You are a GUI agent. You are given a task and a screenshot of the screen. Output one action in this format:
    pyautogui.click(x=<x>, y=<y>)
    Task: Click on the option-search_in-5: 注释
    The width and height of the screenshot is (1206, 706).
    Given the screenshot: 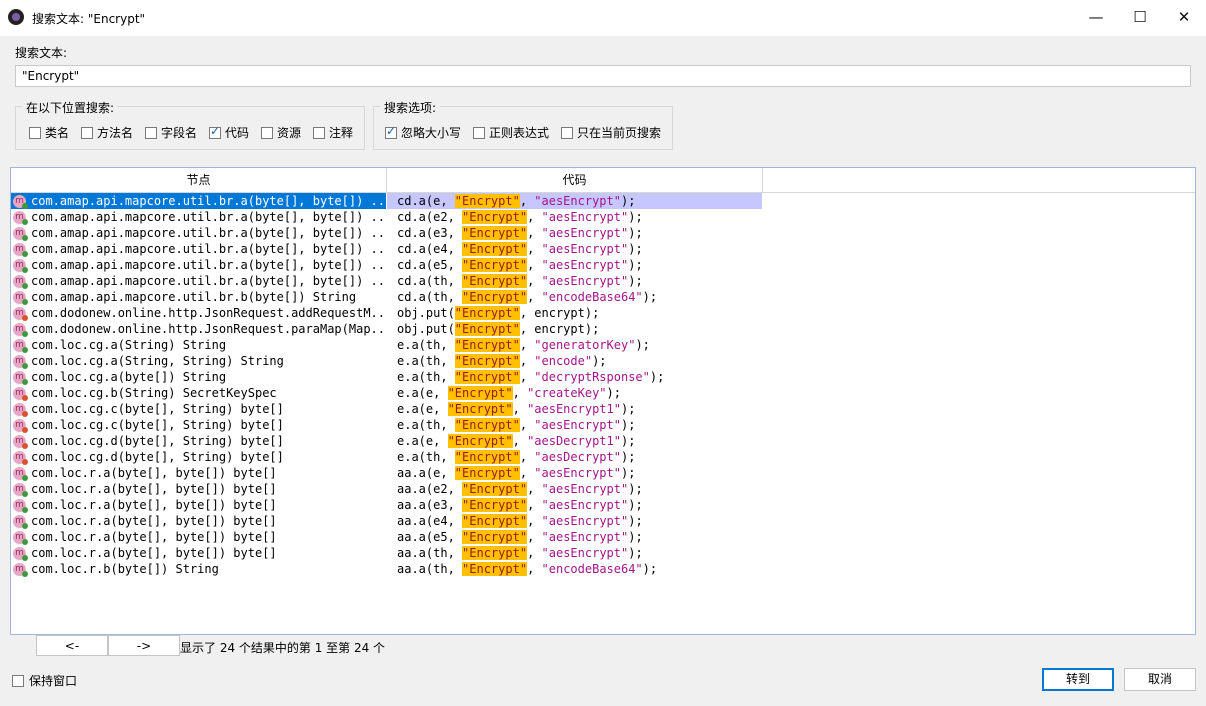 What is the action you would take?
    pyautogui.click(x=333, y=132)
    